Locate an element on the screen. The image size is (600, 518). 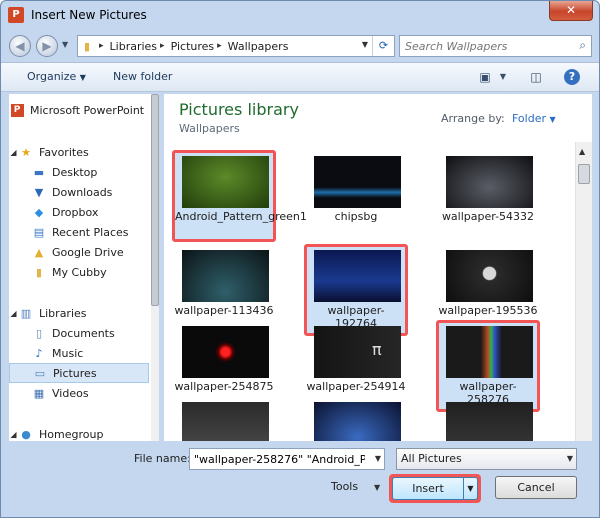
scroll-up-icon: ▲ is located at coordinates (582, 151).